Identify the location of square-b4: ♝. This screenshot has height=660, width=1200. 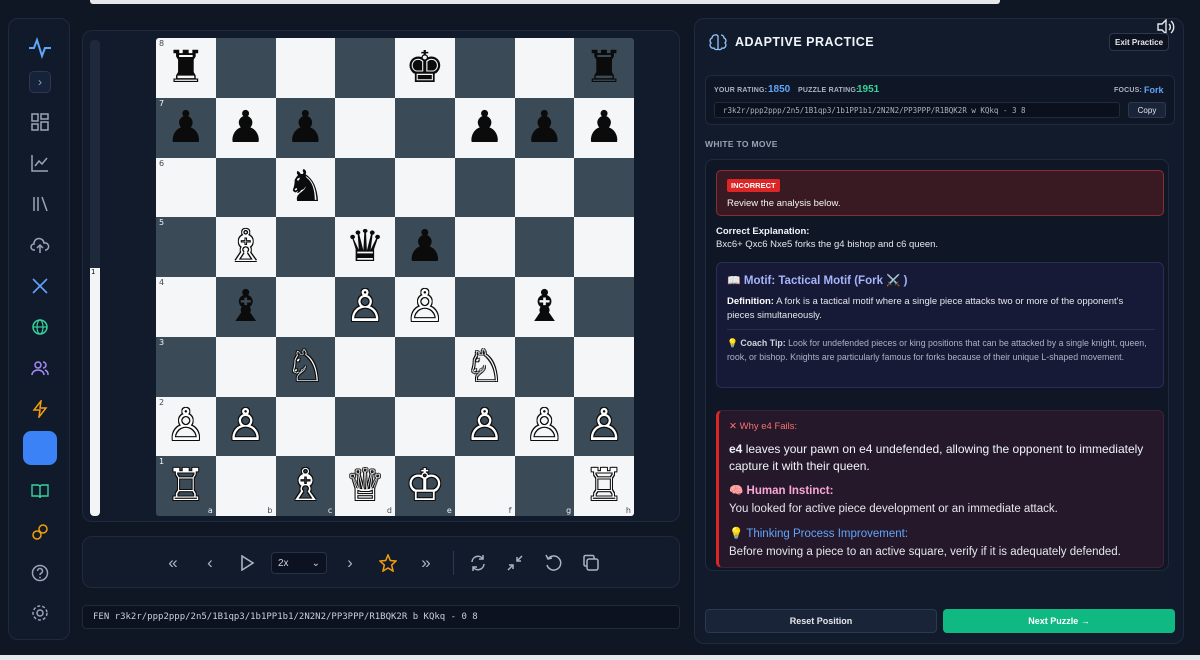
(245, 307).